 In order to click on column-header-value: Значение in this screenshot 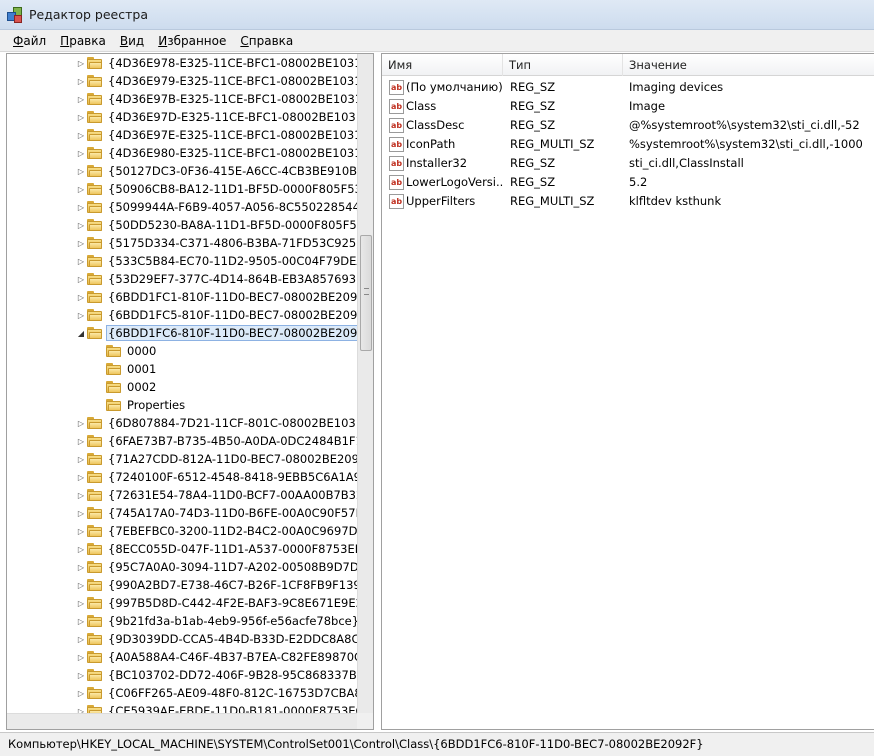, I will do `click(748, 65)`.